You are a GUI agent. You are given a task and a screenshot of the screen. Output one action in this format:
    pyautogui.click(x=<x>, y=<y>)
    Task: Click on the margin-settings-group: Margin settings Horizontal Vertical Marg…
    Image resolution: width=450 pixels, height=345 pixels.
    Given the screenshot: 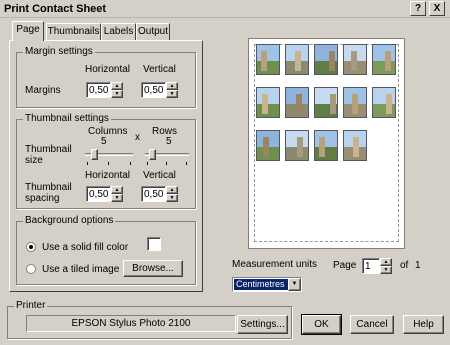 What is the action you would take?
    pyautogui.click(x=106, y=77)
    